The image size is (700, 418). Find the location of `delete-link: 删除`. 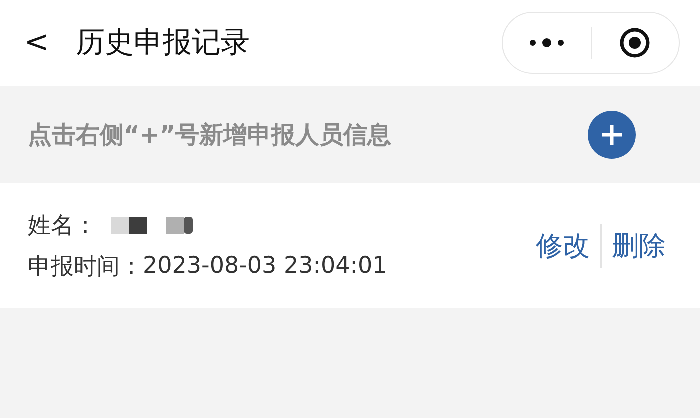

delete-link: 删除 is located at coordinates (639, 246).